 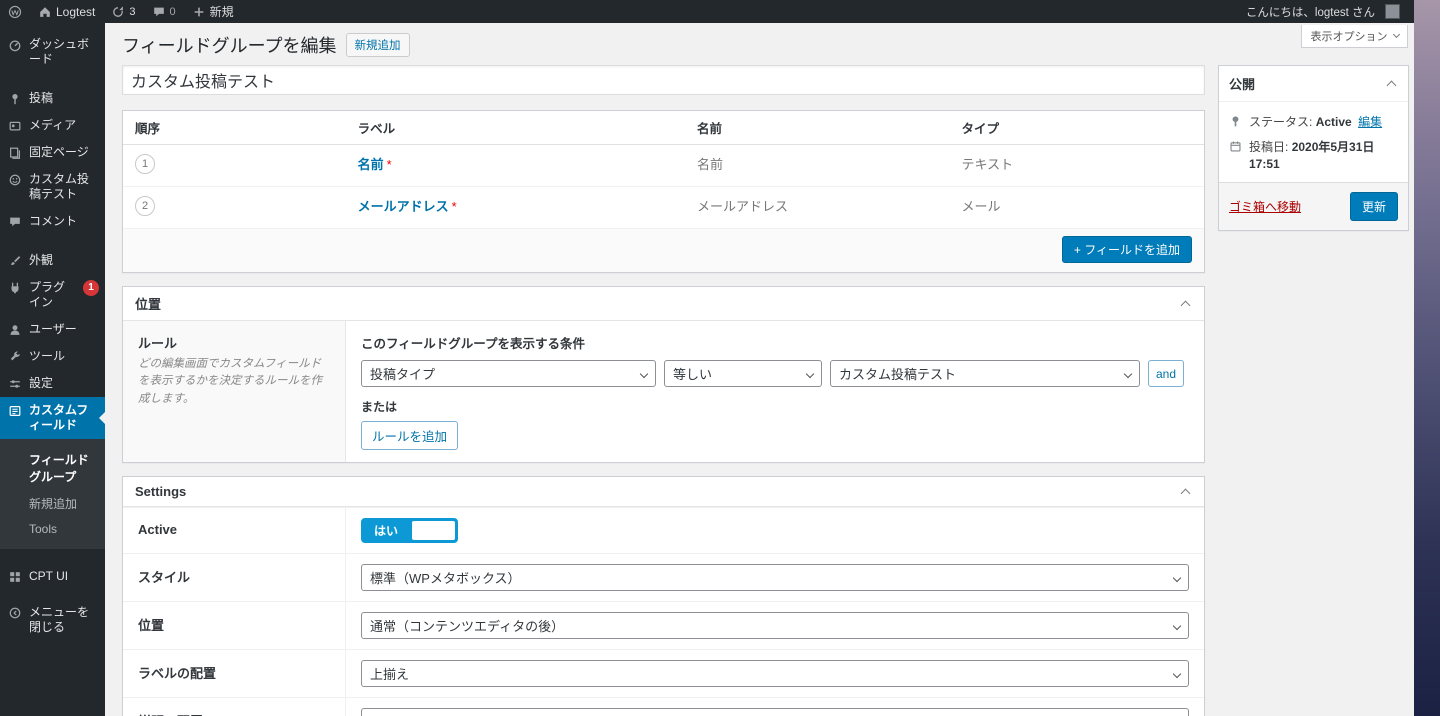 I want to click on setting-row-position: 位置 通常（コンテンツエディタの後）, so click(x=663, y=625).